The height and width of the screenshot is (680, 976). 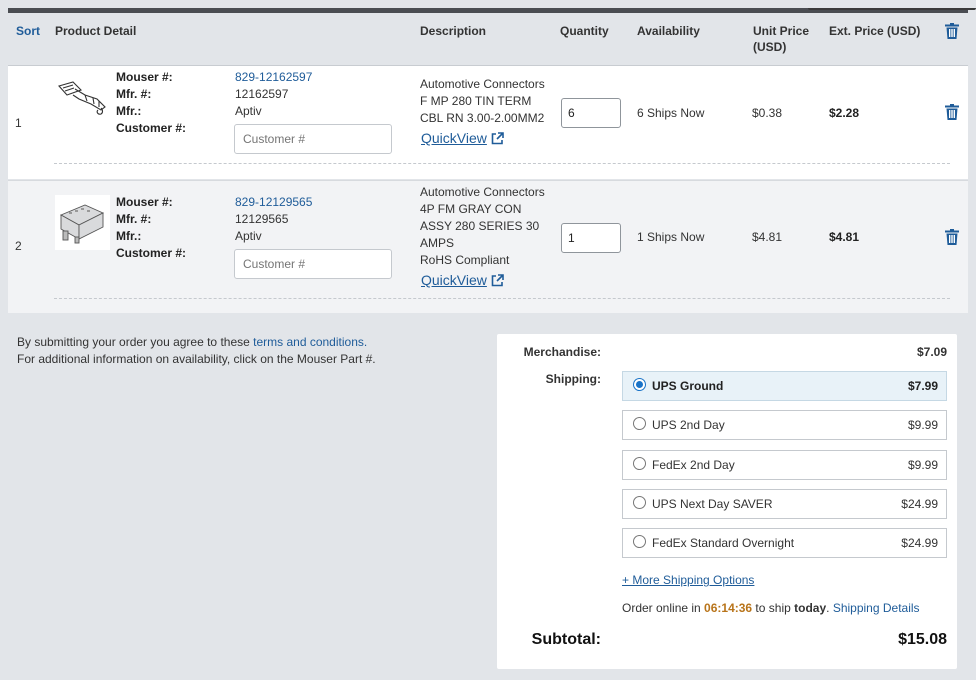 I want to click on quantity-header: Quantity, so click(x=584, y=31).